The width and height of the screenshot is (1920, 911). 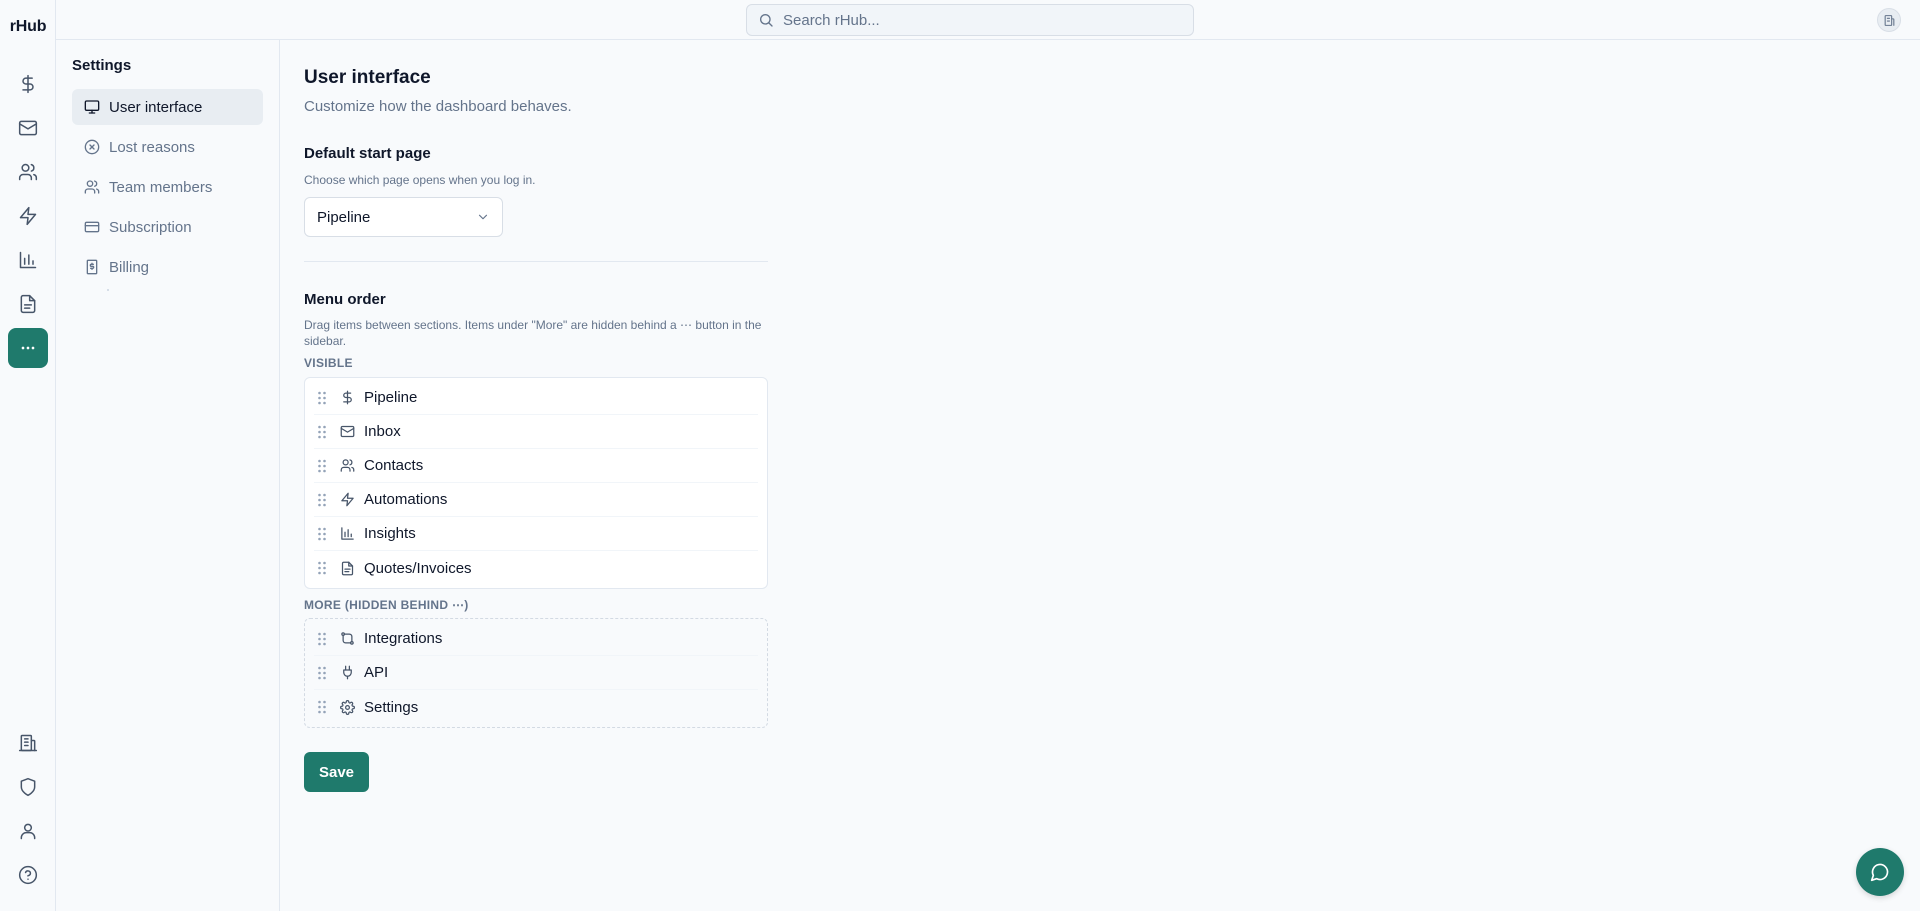 What do you see at coordinates (102, 65) in the screenshot?
I see `settings-title: Settings` at bounding box center [102, 65].